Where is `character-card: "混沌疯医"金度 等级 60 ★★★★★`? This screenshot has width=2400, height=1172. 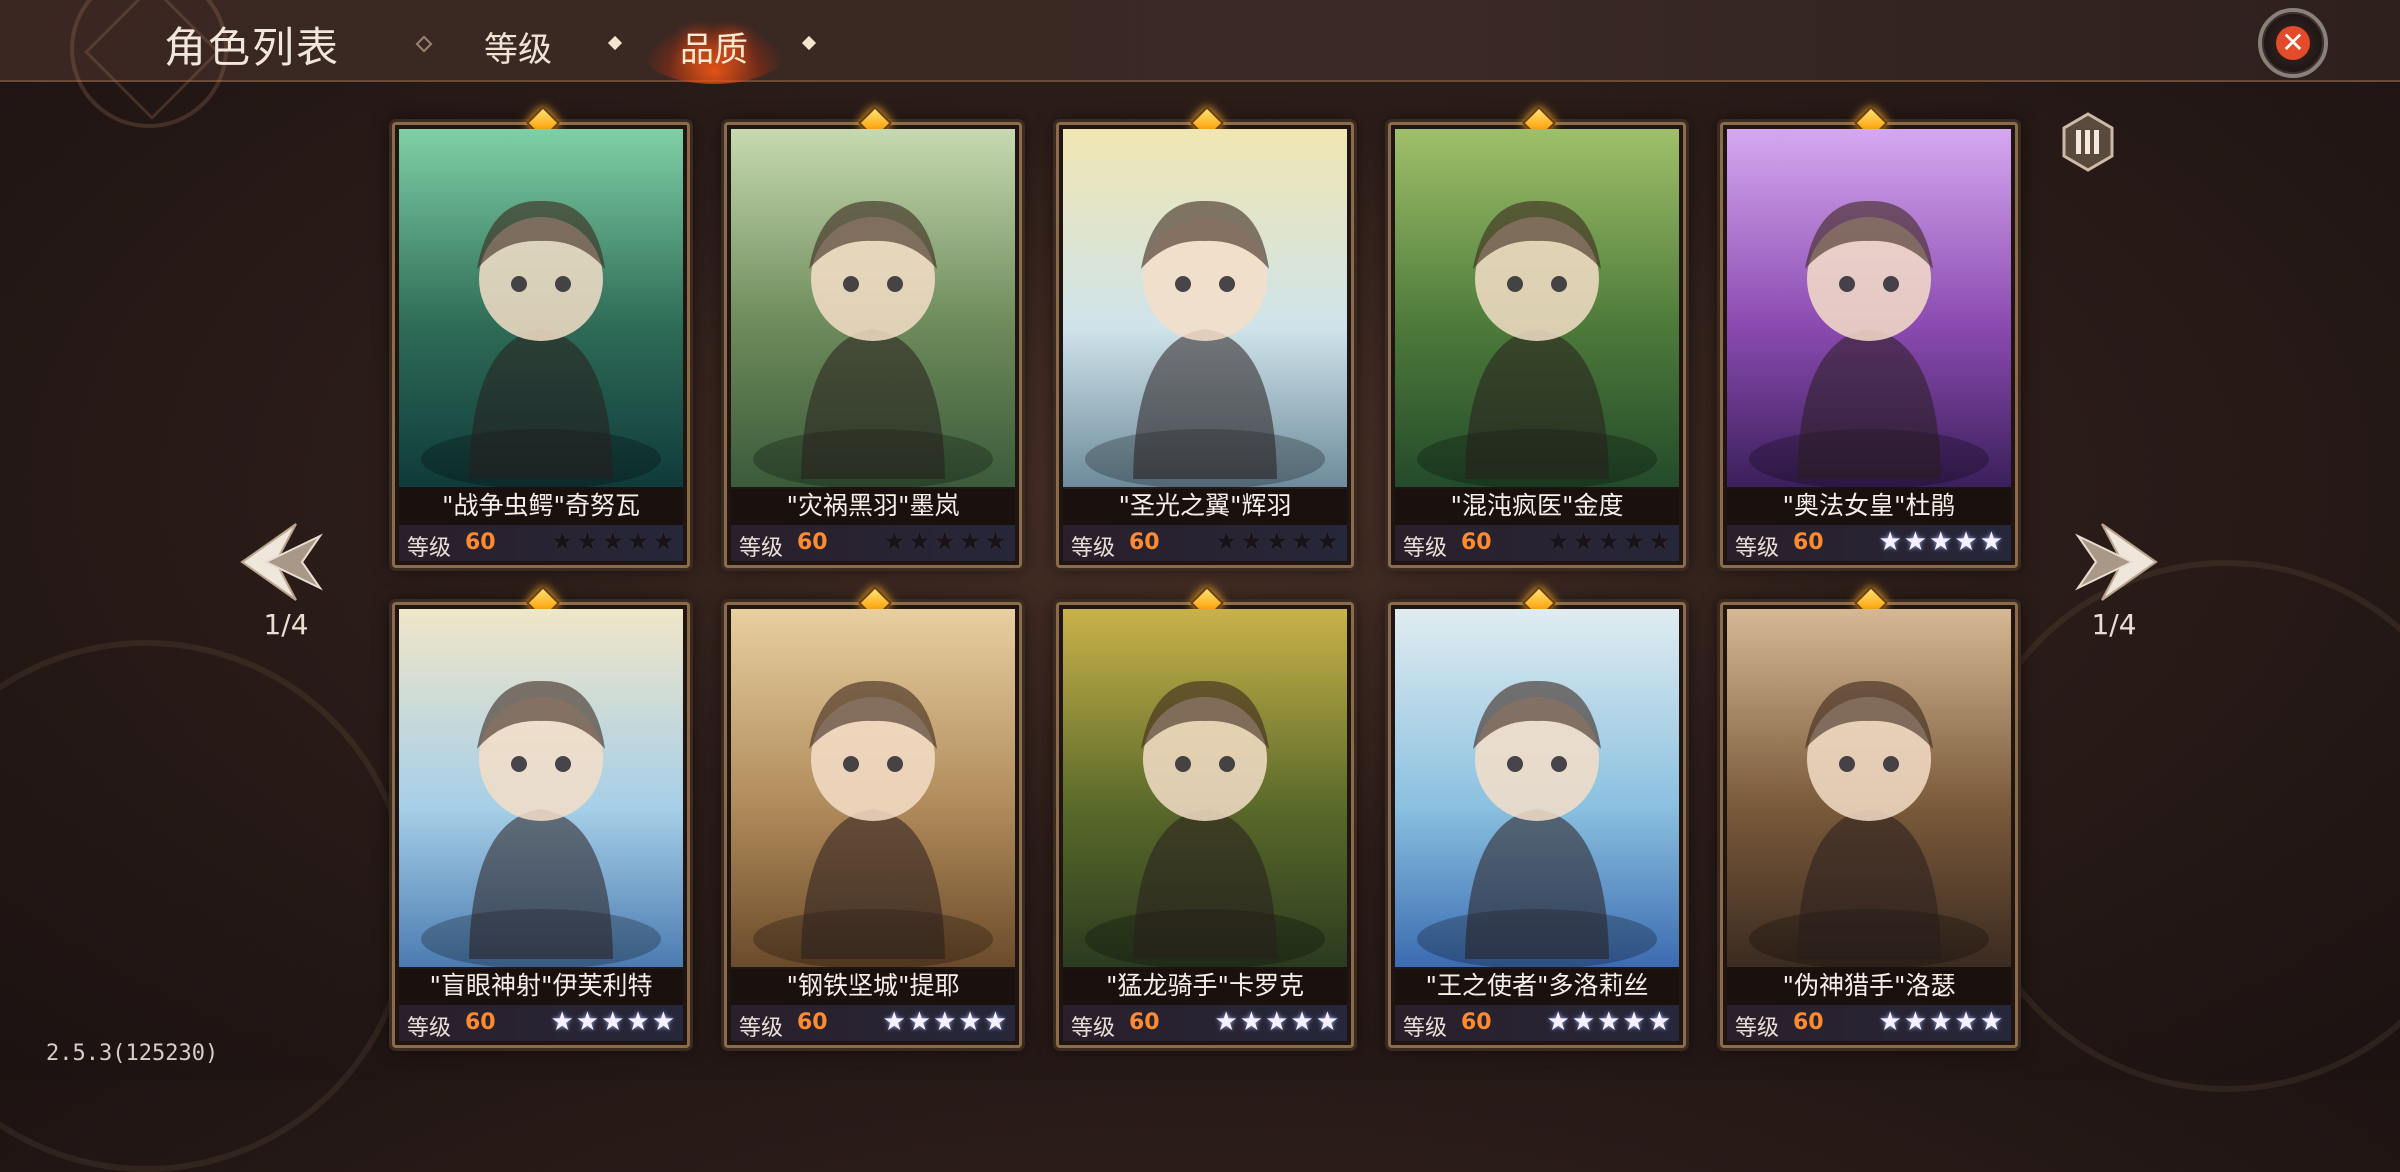
character-card: "混沌疯医"金度 等级 60 ★★★★★ is located at coordinates (1537, 337).